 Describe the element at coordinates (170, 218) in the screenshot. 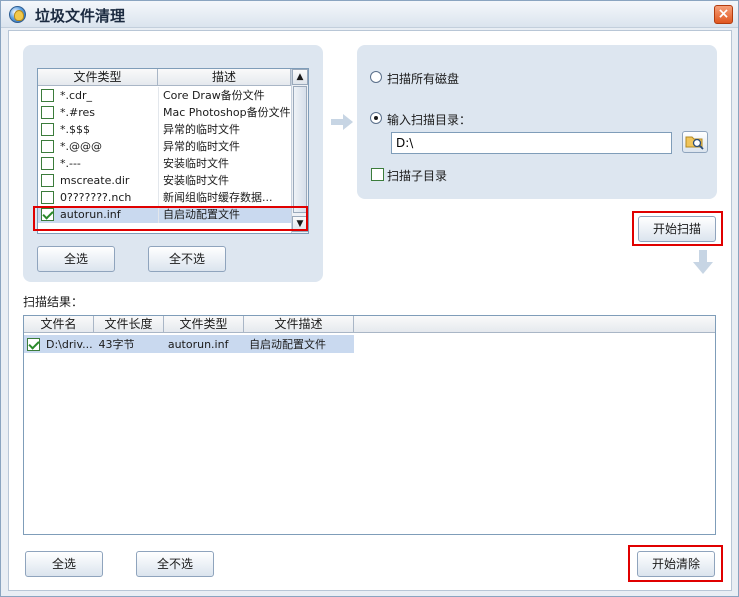

I see `highlight-box-autorun-row` at that location.